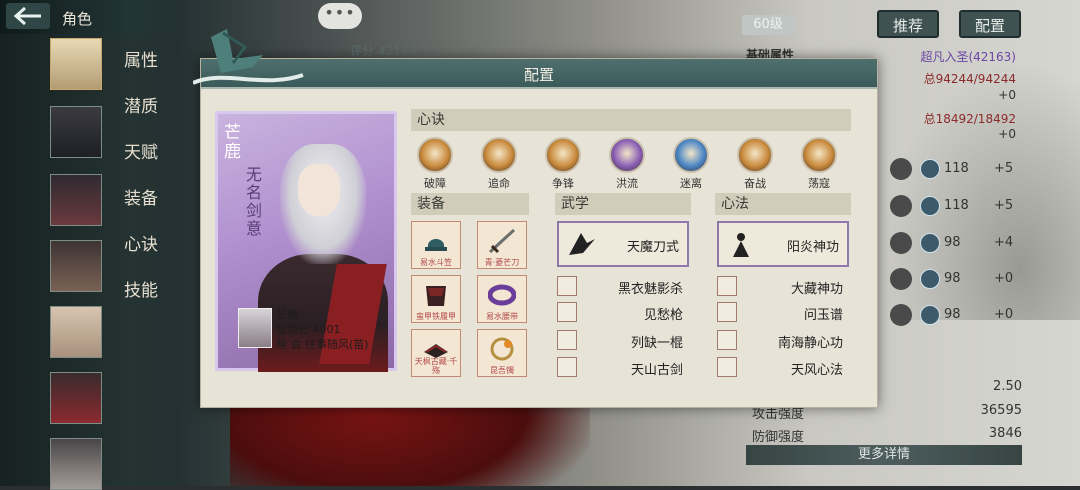  Describe the element at coordinates (232, 142) in the screenshot. I see `character-name: 芒鹿` at that location.